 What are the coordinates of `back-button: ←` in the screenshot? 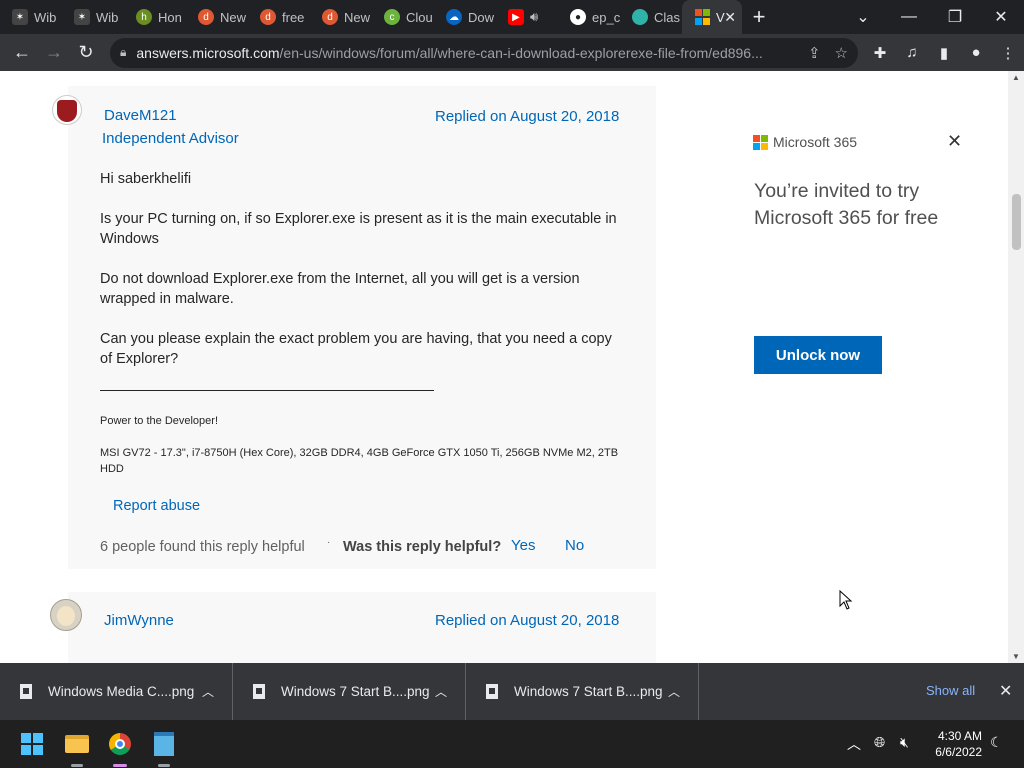 It's located at (22, 53).